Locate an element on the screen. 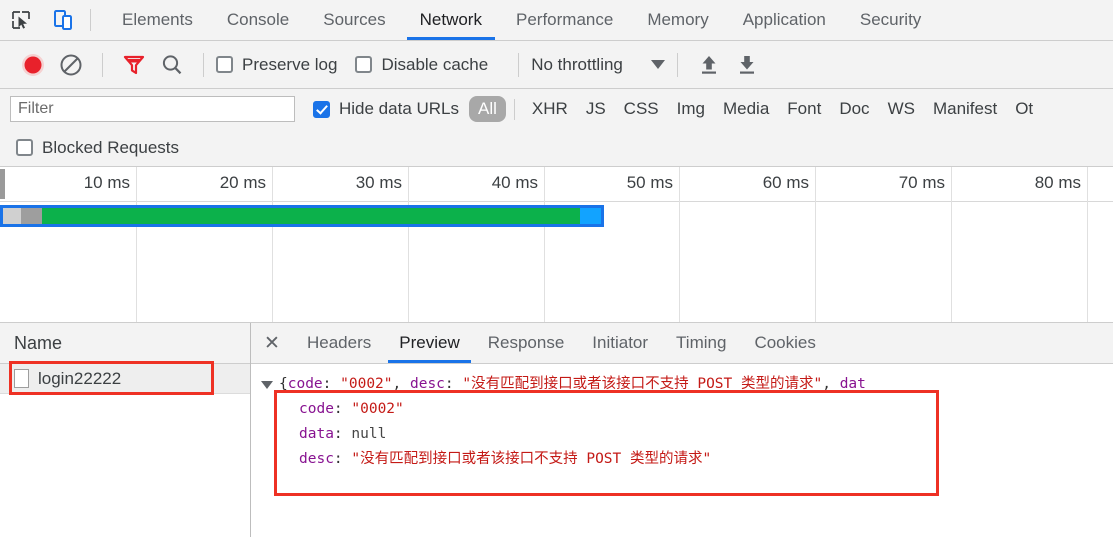  type-filter-media: Media is located at coordinates (746, 109).